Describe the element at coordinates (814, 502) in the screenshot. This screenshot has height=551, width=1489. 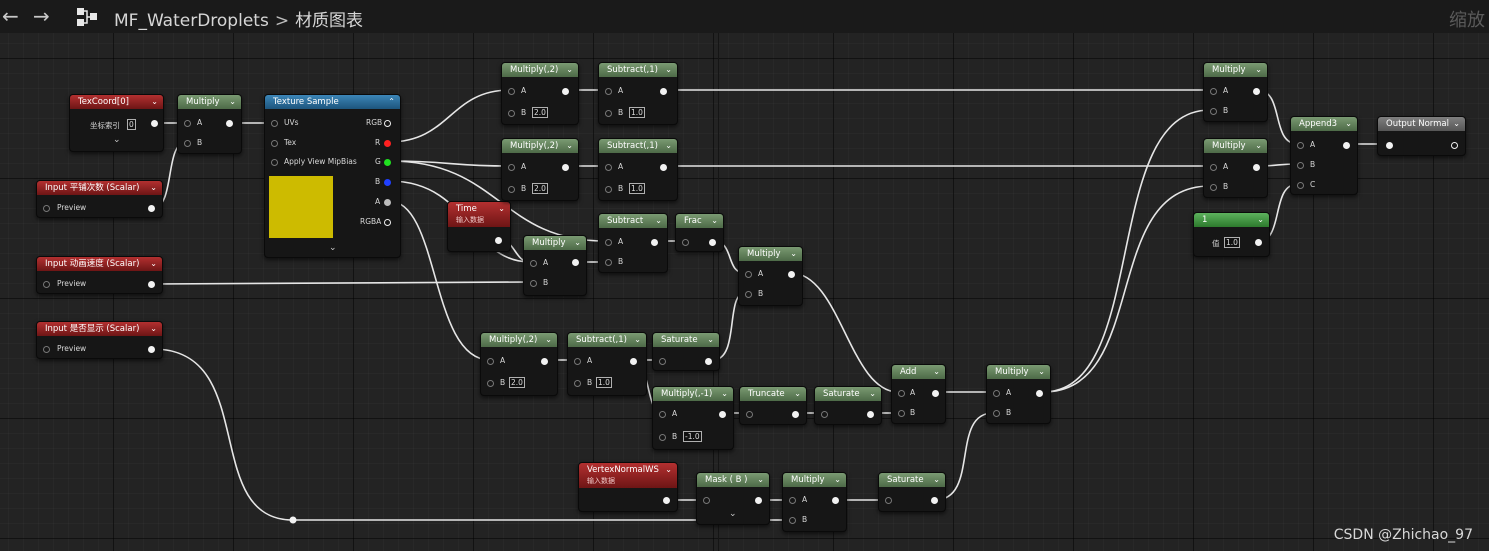
I see `node-multiply-mask: Multiply ⌄ A B` at that location.